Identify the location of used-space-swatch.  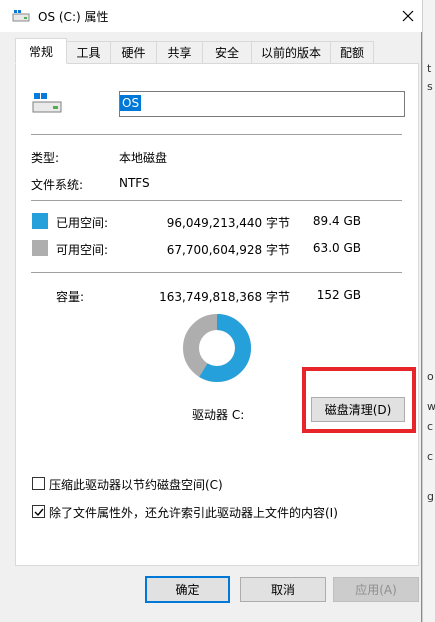
(40, 221).